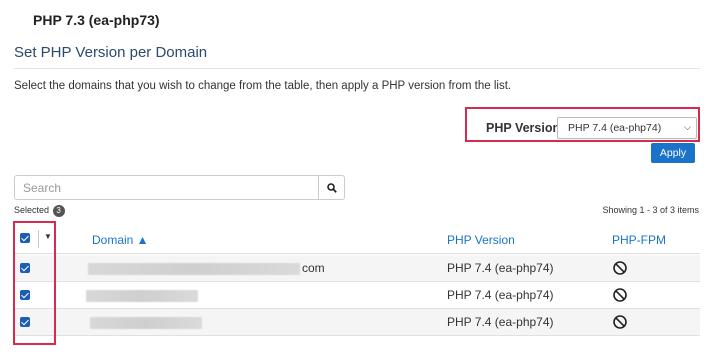 This screenshot has width=713, height=356. What do you see at coordinates (39, 211) in the screenshot?
I see `selected-count-label: Selected 3` at bounding box center [39, 211].